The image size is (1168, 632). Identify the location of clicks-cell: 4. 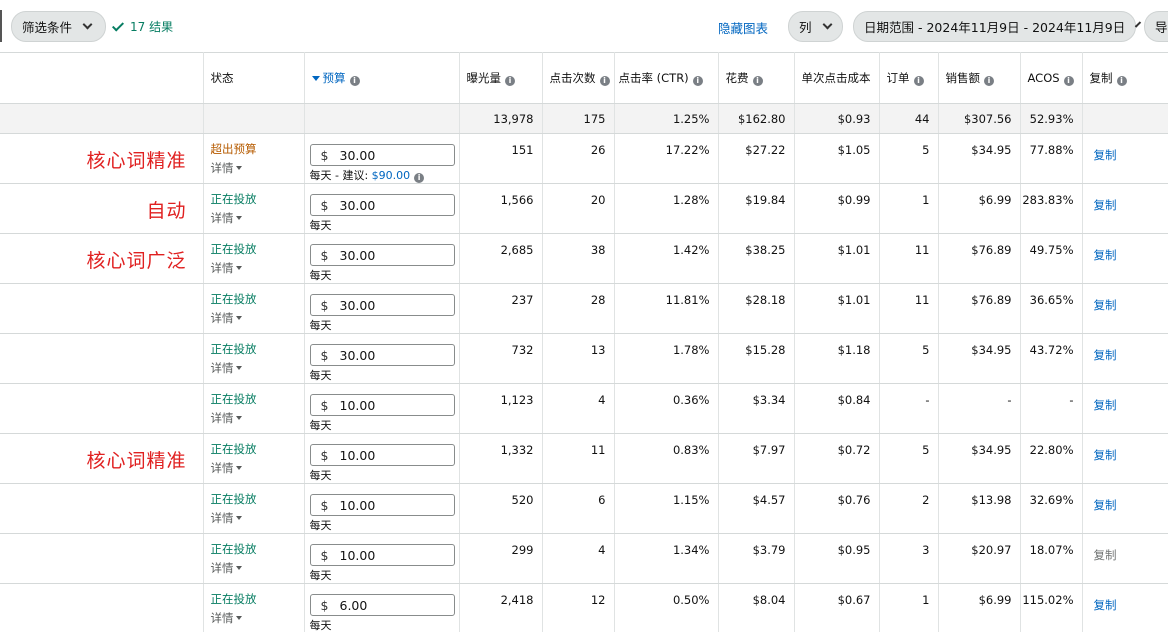
(578, 408).